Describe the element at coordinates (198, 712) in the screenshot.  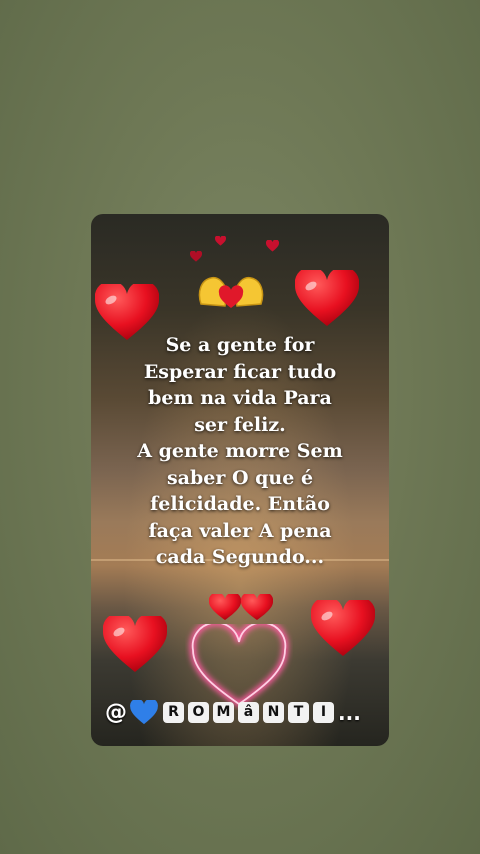
I see `handle-letter: O` at that location.